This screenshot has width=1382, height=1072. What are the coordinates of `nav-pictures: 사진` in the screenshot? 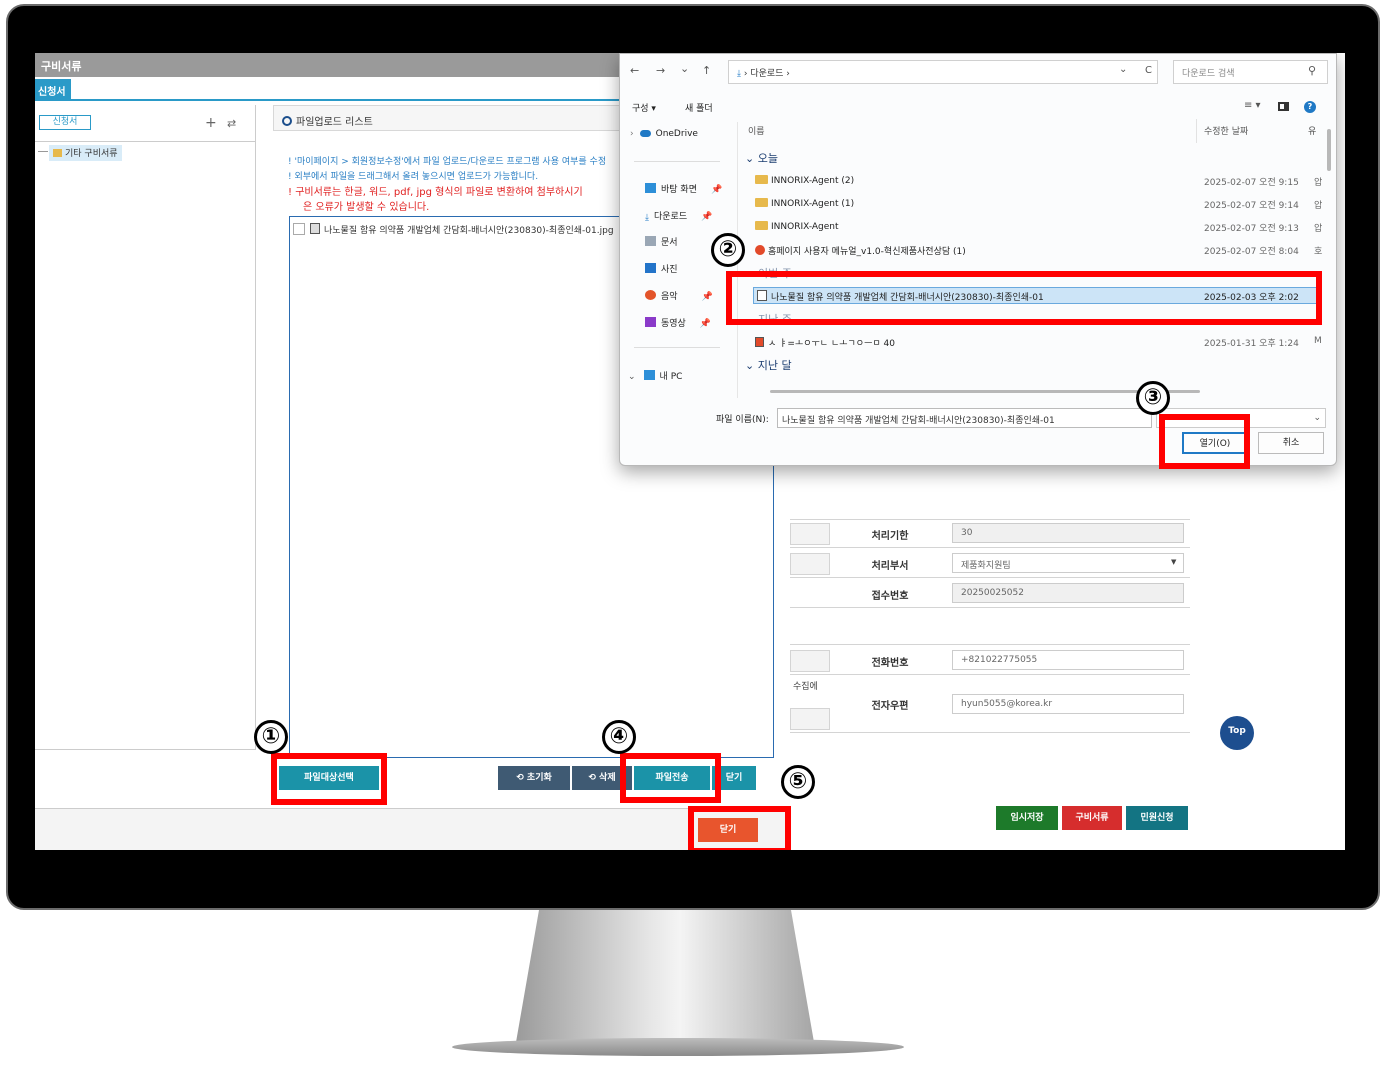 It's located at (661, 268).